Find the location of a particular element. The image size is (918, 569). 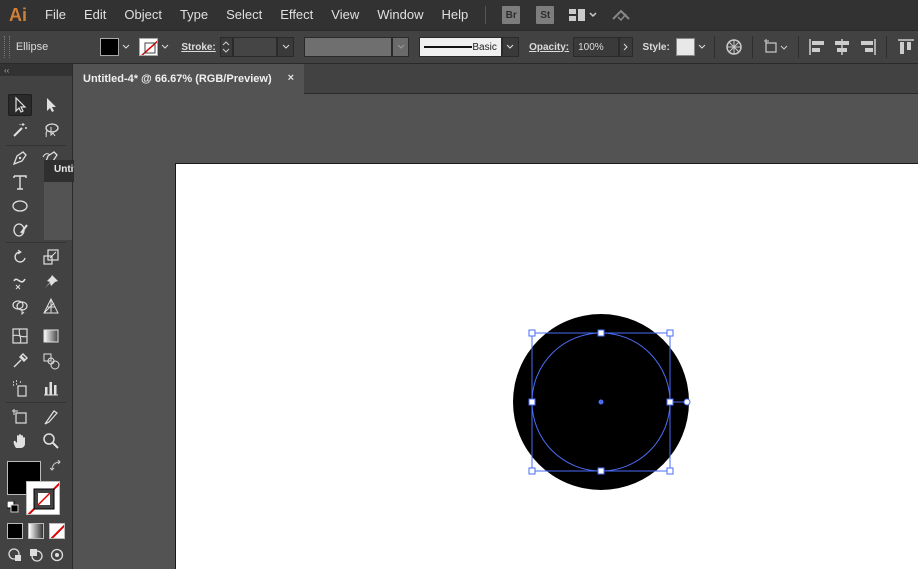

handle-bottom-center is located at coordinates (601, 471).